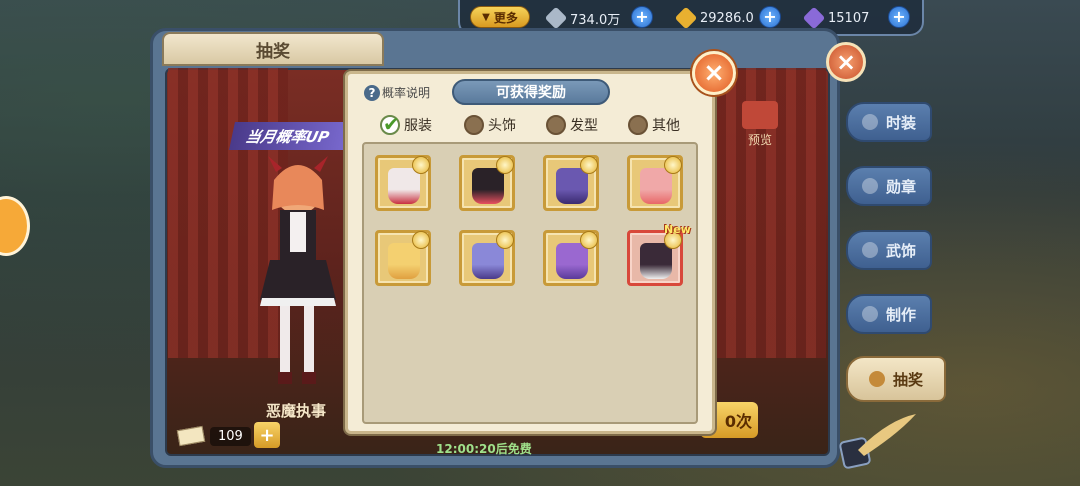 This screenshot has height=486, width=1080. I want to click on feather-value: 734.0万, so click(595, 20).